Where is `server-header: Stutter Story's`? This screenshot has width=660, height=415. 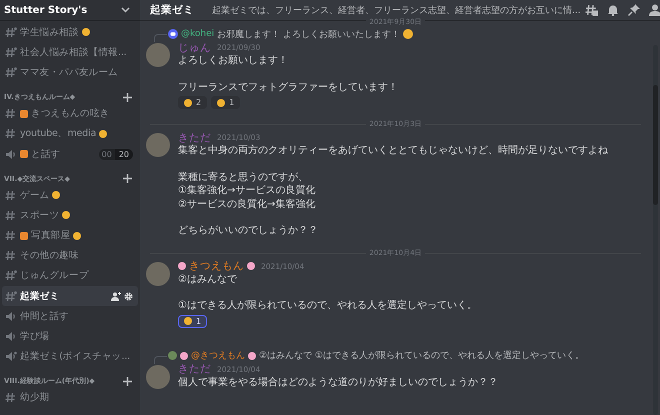
server-header: Stutter Story's is located at coordinates (70, 10).